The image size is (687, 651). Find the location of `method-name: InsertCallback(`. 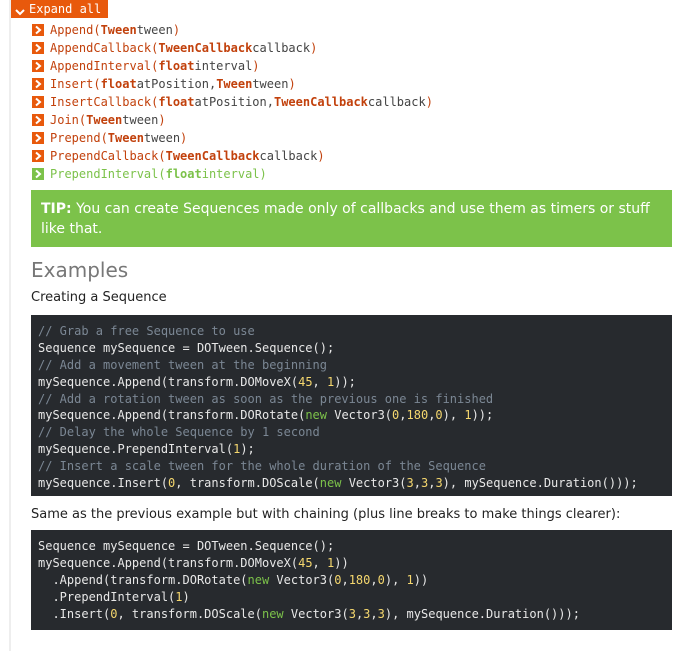

method-name: InsertCallback( is located at coordinates (104, 102).